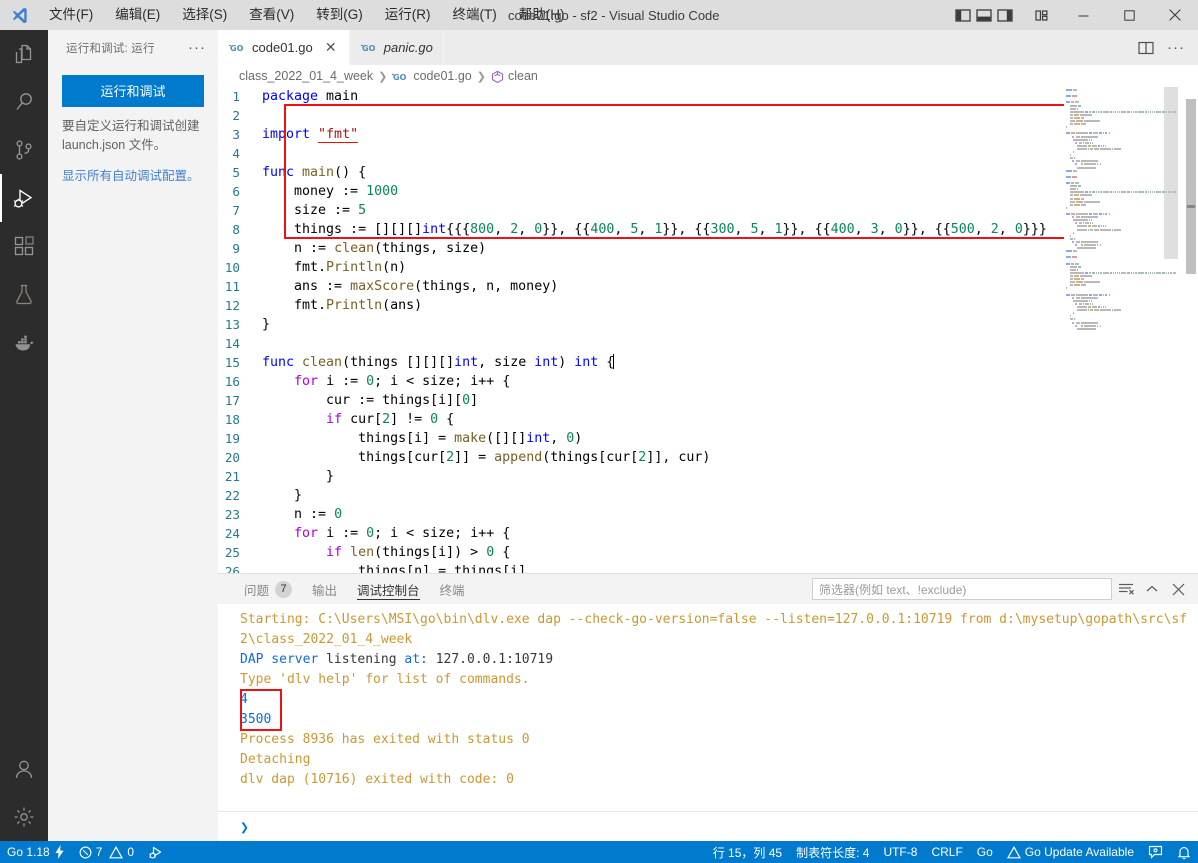 Image resolution: width=1198 pixels, height=863 pixels. Describe the element at coordinates (641, 286) in the screenshot. I see `code-line: 11 ans := maxScore(things, n, money)` at that location.